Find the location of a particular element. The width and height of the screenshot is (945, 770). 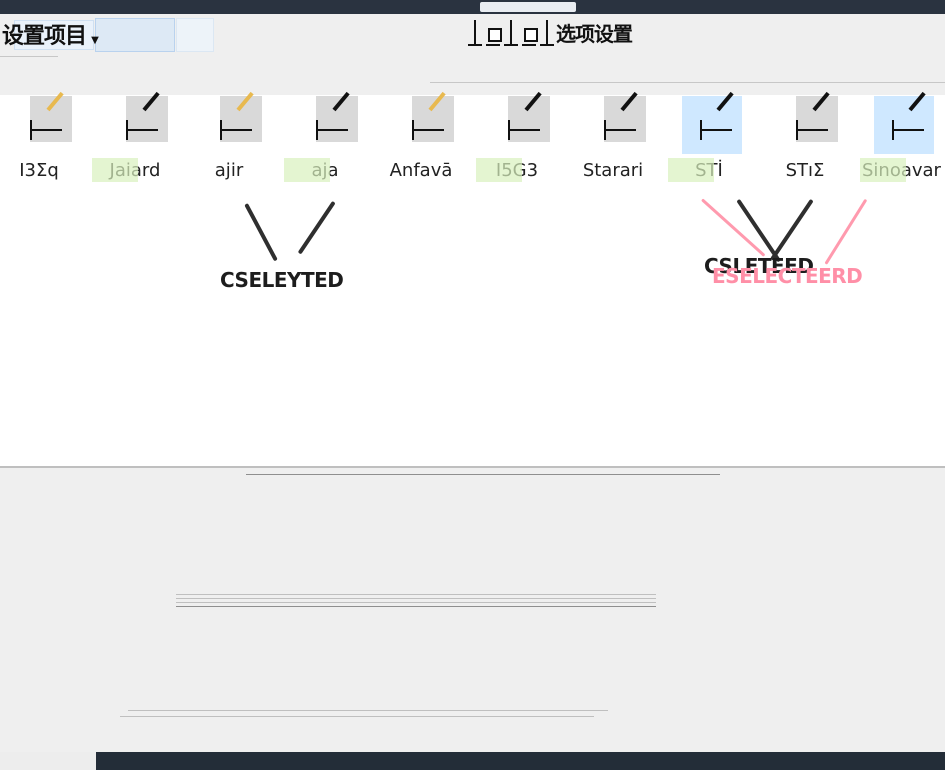

center-tools: 选项设置 is located at coordinates (550, 35).